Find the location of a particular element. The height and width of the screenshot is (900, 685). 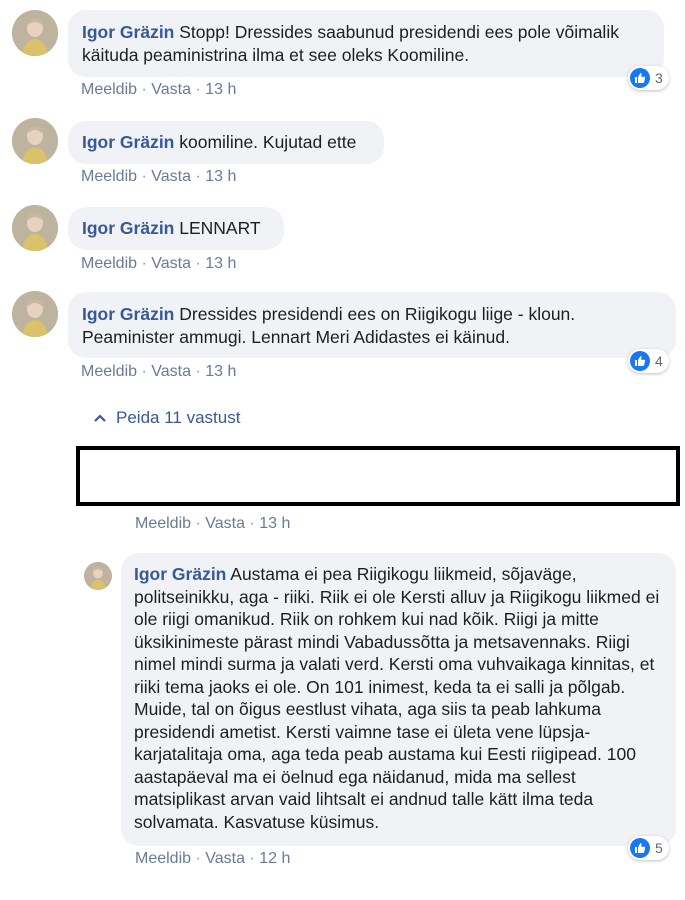

reaction-count-badge: 5 is located at coordinates (648, 848).